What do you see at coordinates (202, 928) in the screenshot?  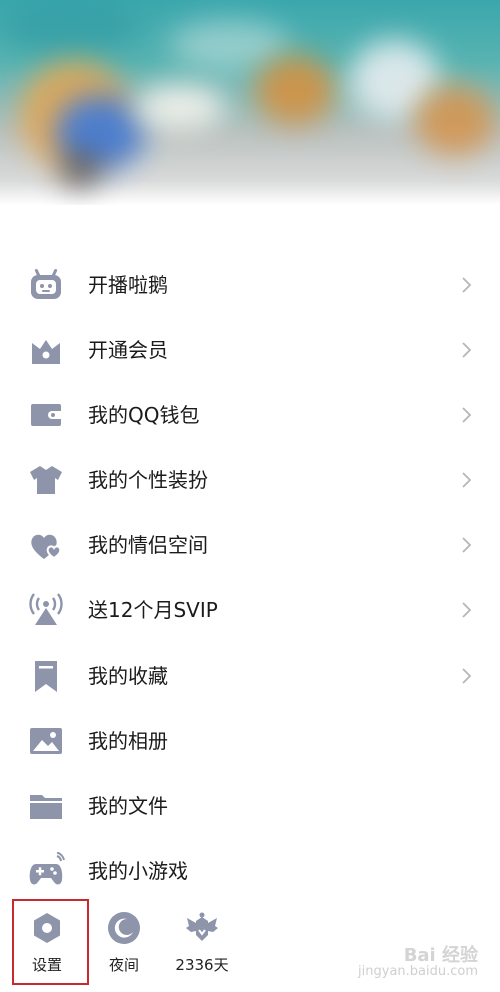 I see `winged-badge-icon` at bounding box center [202, 928].